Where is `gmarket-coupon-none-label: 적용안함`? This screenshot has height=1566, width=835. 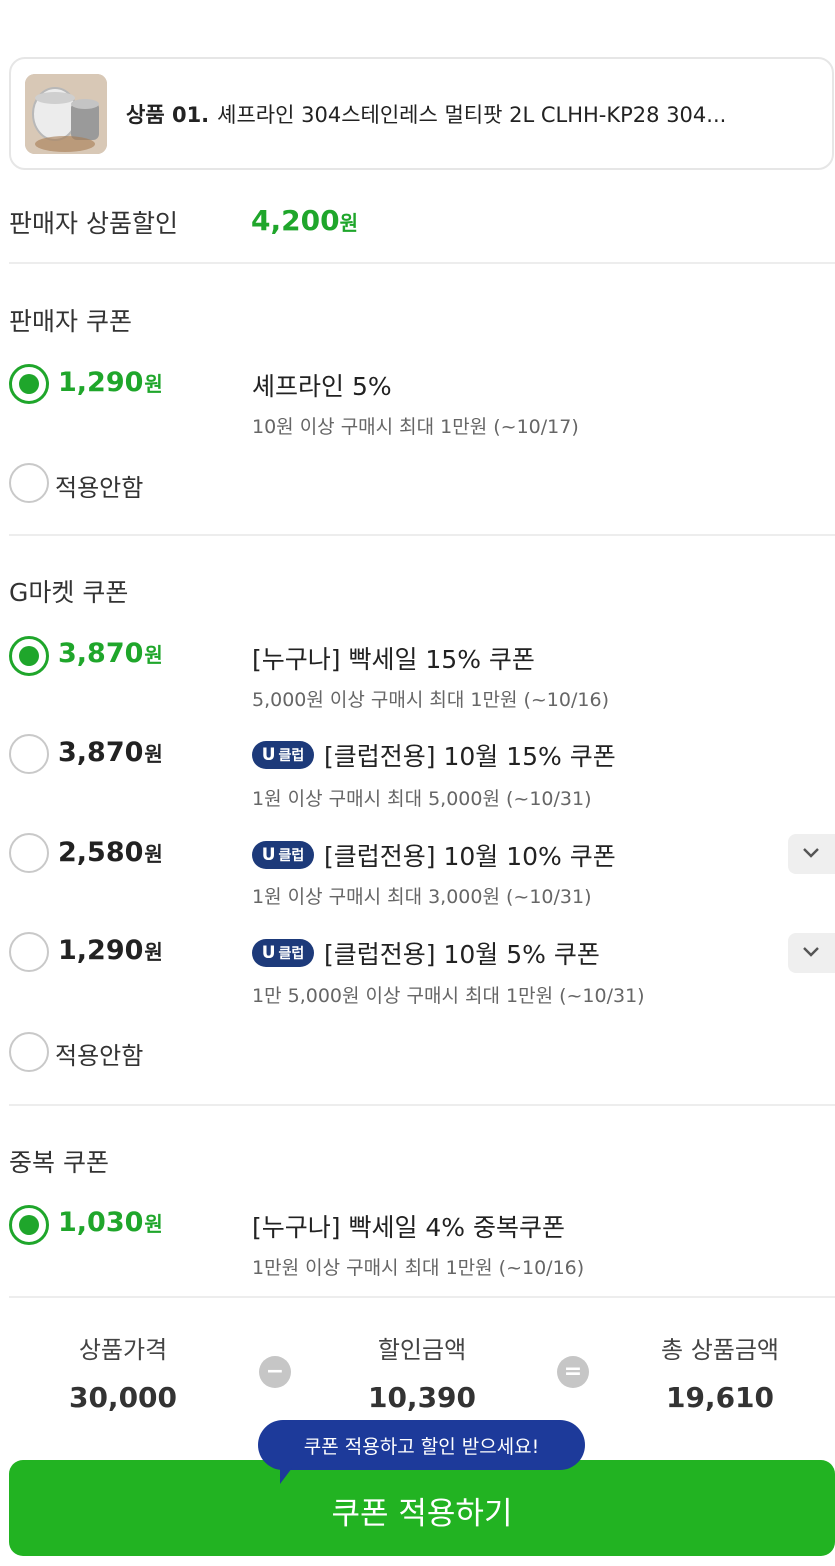
gmarket-coupon-none-label: 적용안함 is located at coordinates (99, 1053).